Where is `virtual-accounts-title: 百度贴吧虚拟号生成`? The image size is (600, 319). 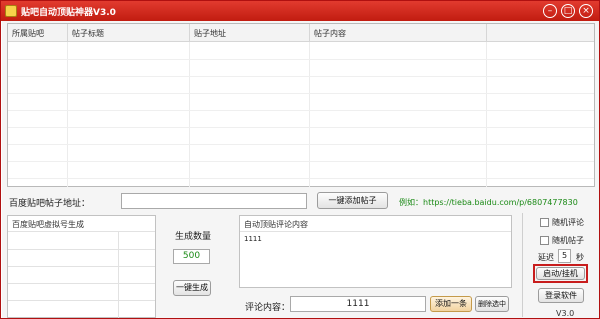
virtual-accounts-title: 百度贴吧虚拟号生成 is located at coordinates (48, 224).